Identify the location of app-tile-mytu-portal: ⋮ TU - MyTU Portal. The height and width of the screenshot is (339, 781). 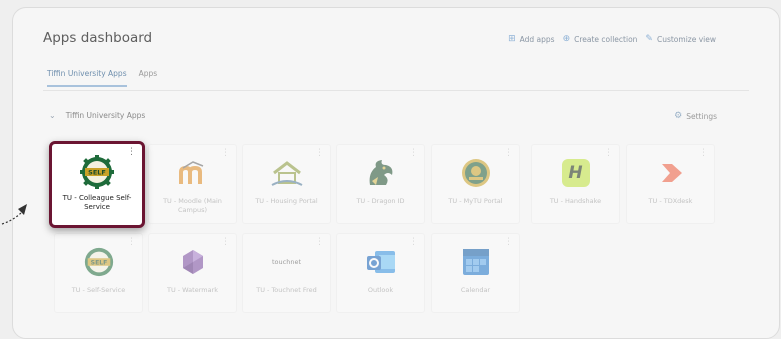
(475, 184).